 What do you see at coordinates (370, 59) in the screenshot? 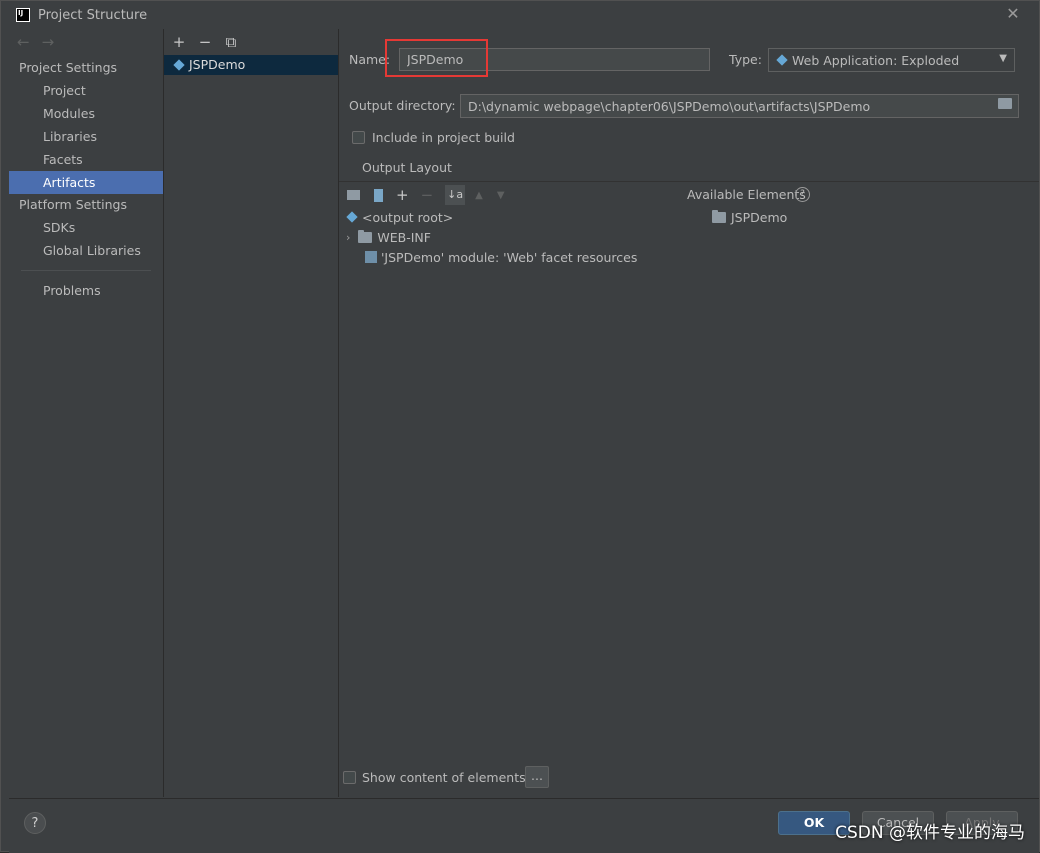
I see `name-label: Name:` at bounding box center [370, 59].